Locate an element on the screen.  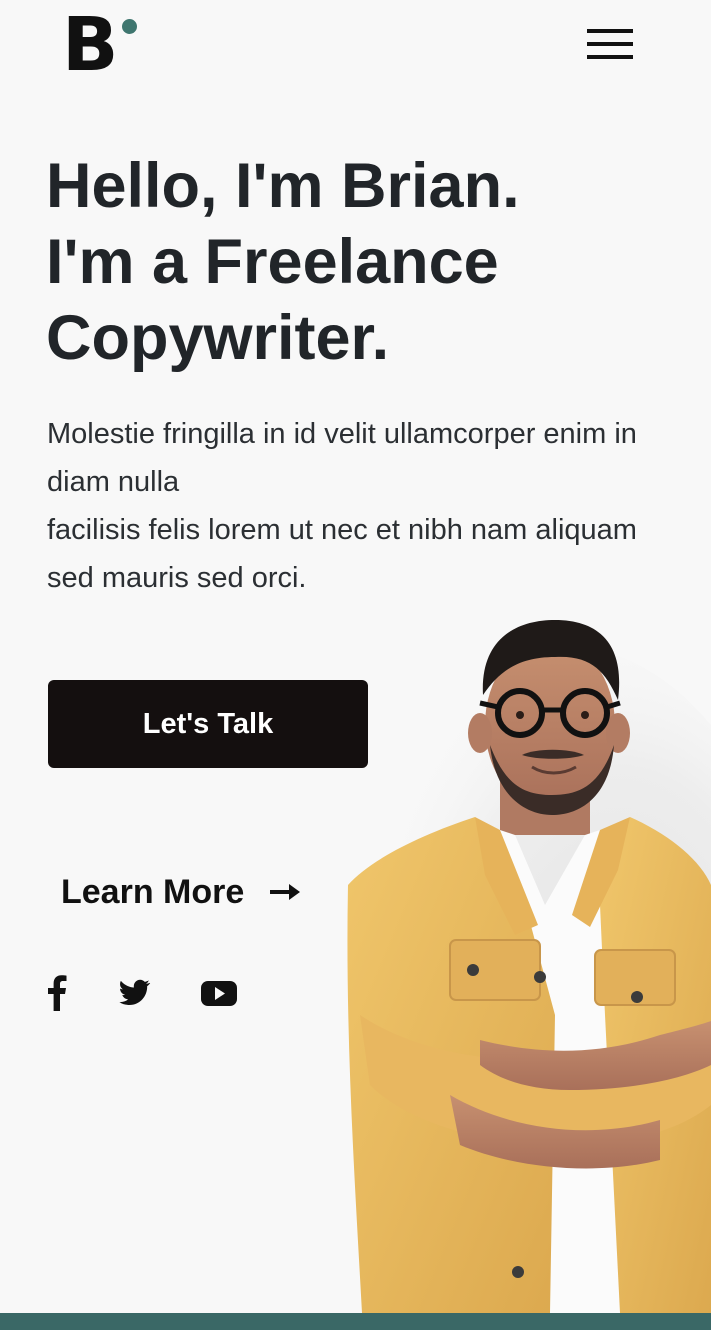
facebook-link is located at coordinates (57, 993).